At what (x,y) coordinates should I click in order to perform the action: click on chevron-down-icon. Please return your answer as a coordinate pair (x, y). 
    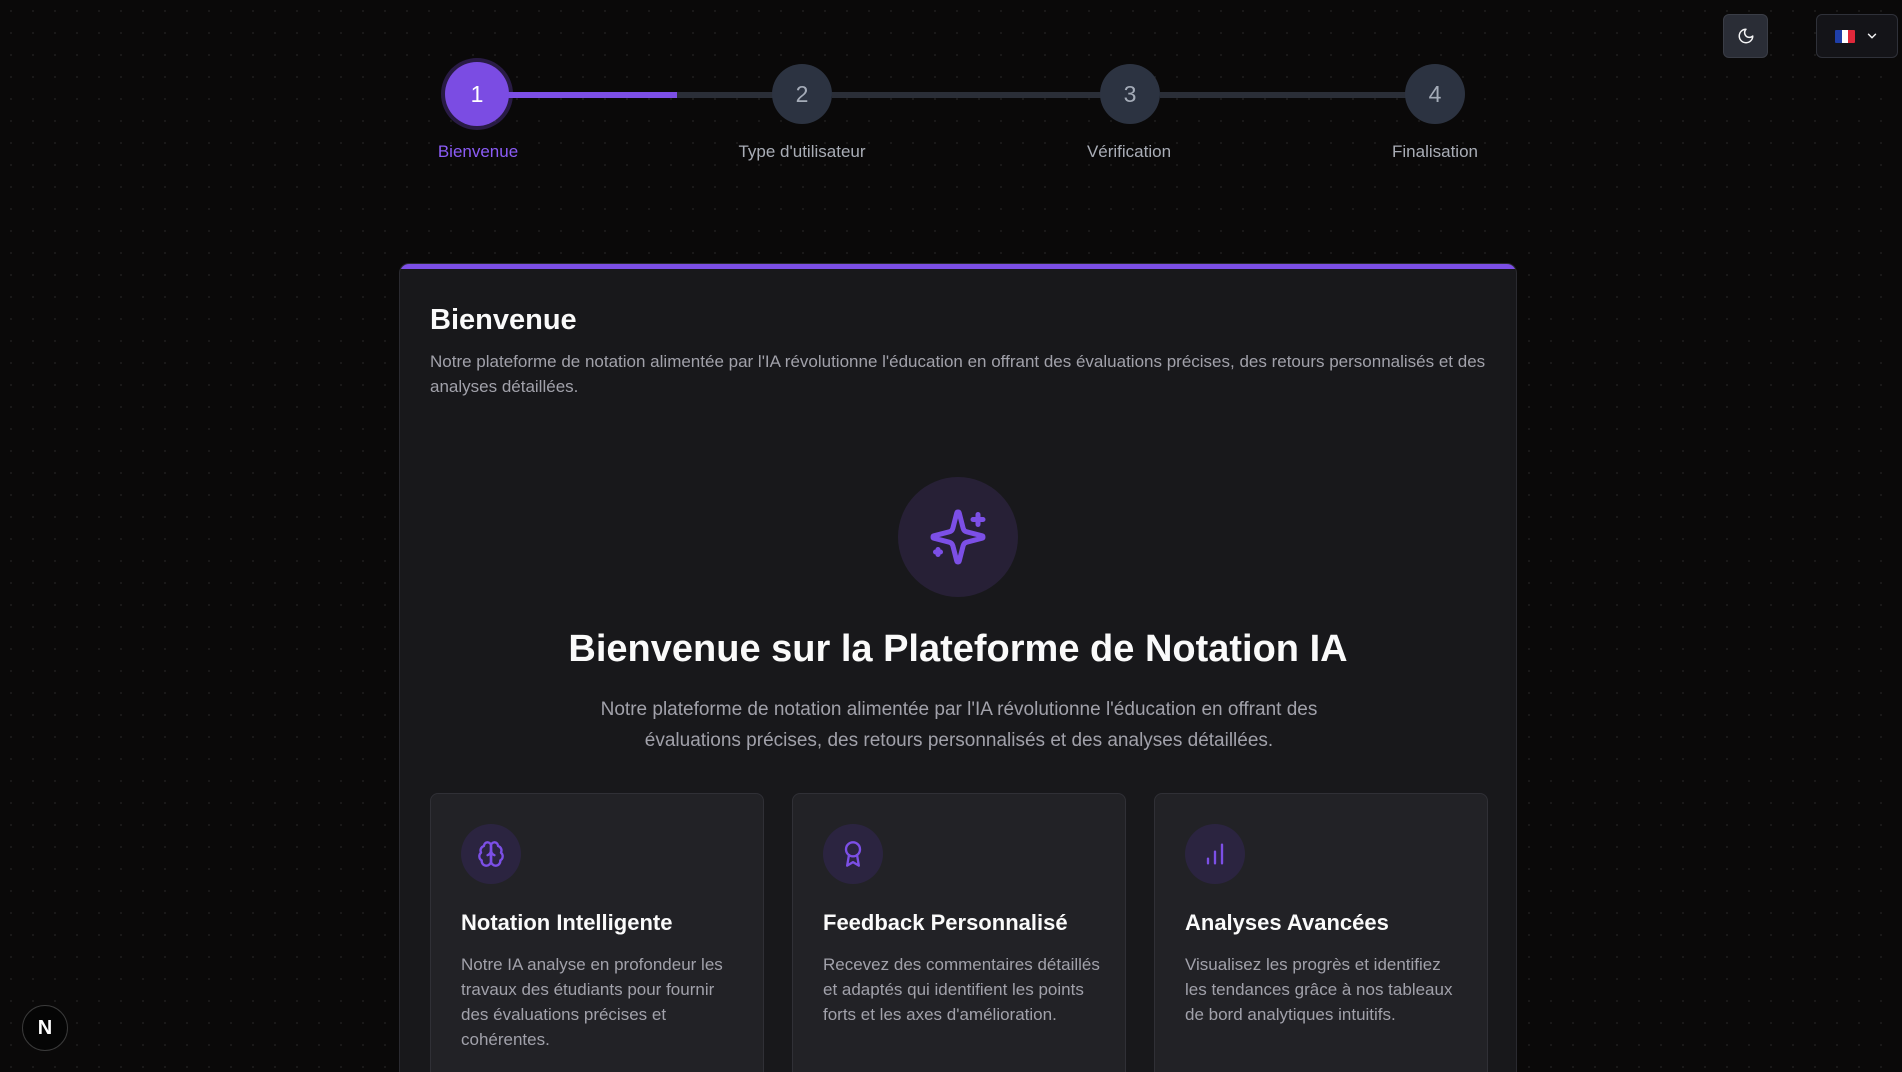
    Looking at the image, I should click on (1872, 36).